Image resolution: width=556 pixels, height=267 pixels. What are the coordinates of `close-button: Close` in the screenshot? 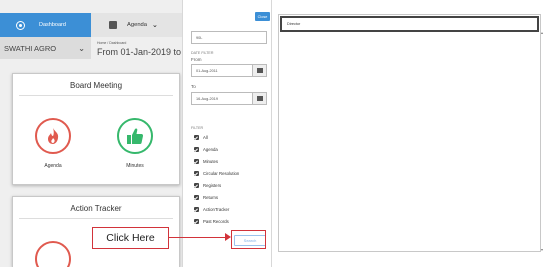 It's located at (262, 16).